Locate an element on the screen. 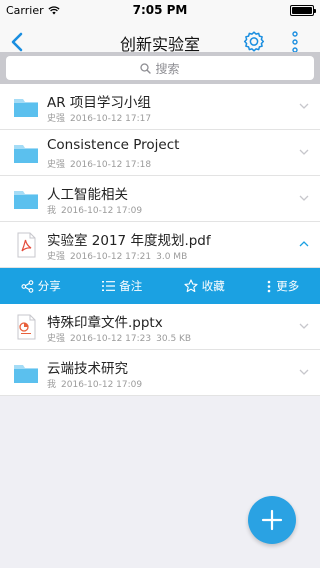 The height and width of the screenshot is (568, 320). more-button: 更多 is located at coordinates (282, 286).